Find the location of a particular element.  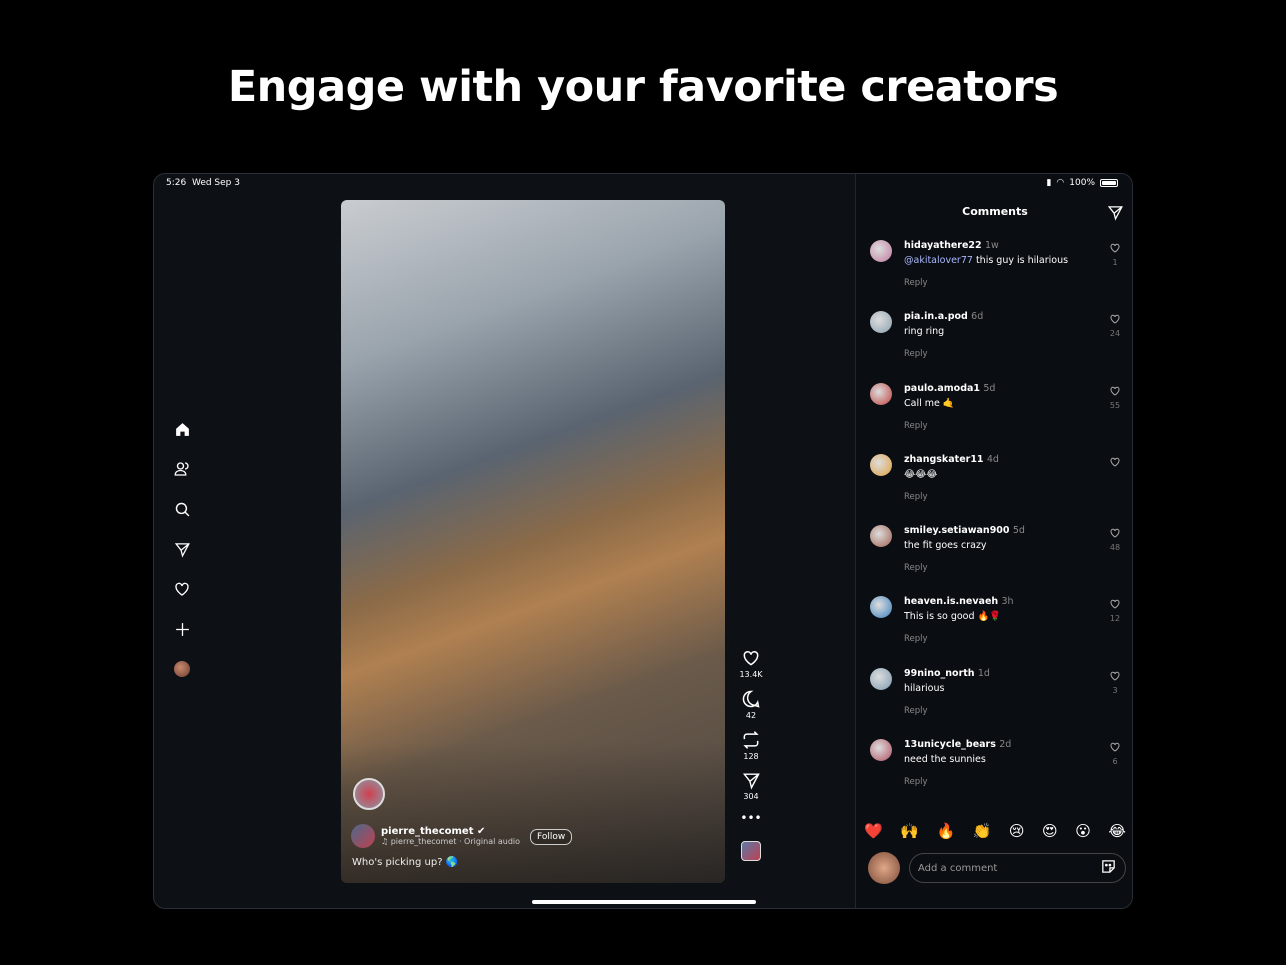

emoji-quick-bar: ❤️ 🙌 🔥 👏 😢 😍 😮 😂 is located at coordinates (995, 831).